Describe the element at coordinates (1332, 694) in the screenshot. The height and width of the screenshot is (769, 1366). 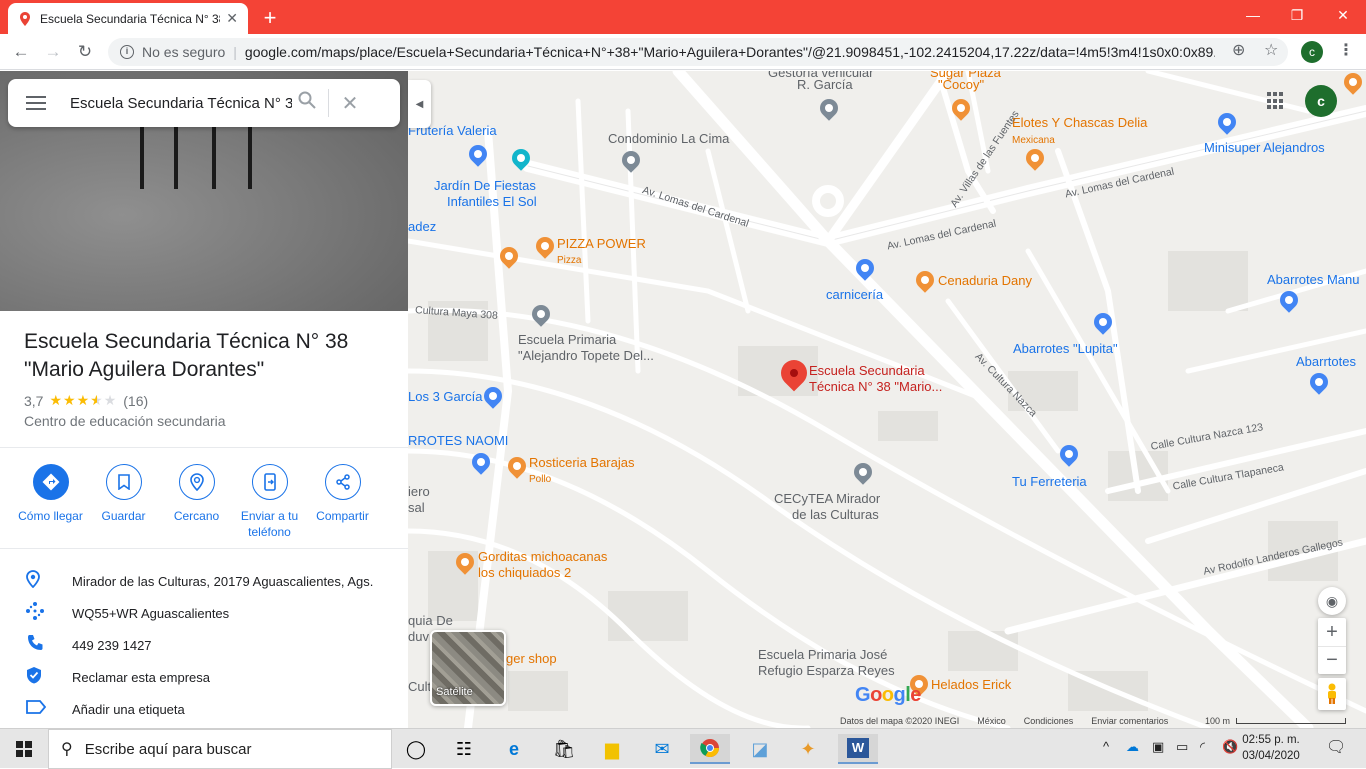
I see `street-view-pegman-button` at that location.